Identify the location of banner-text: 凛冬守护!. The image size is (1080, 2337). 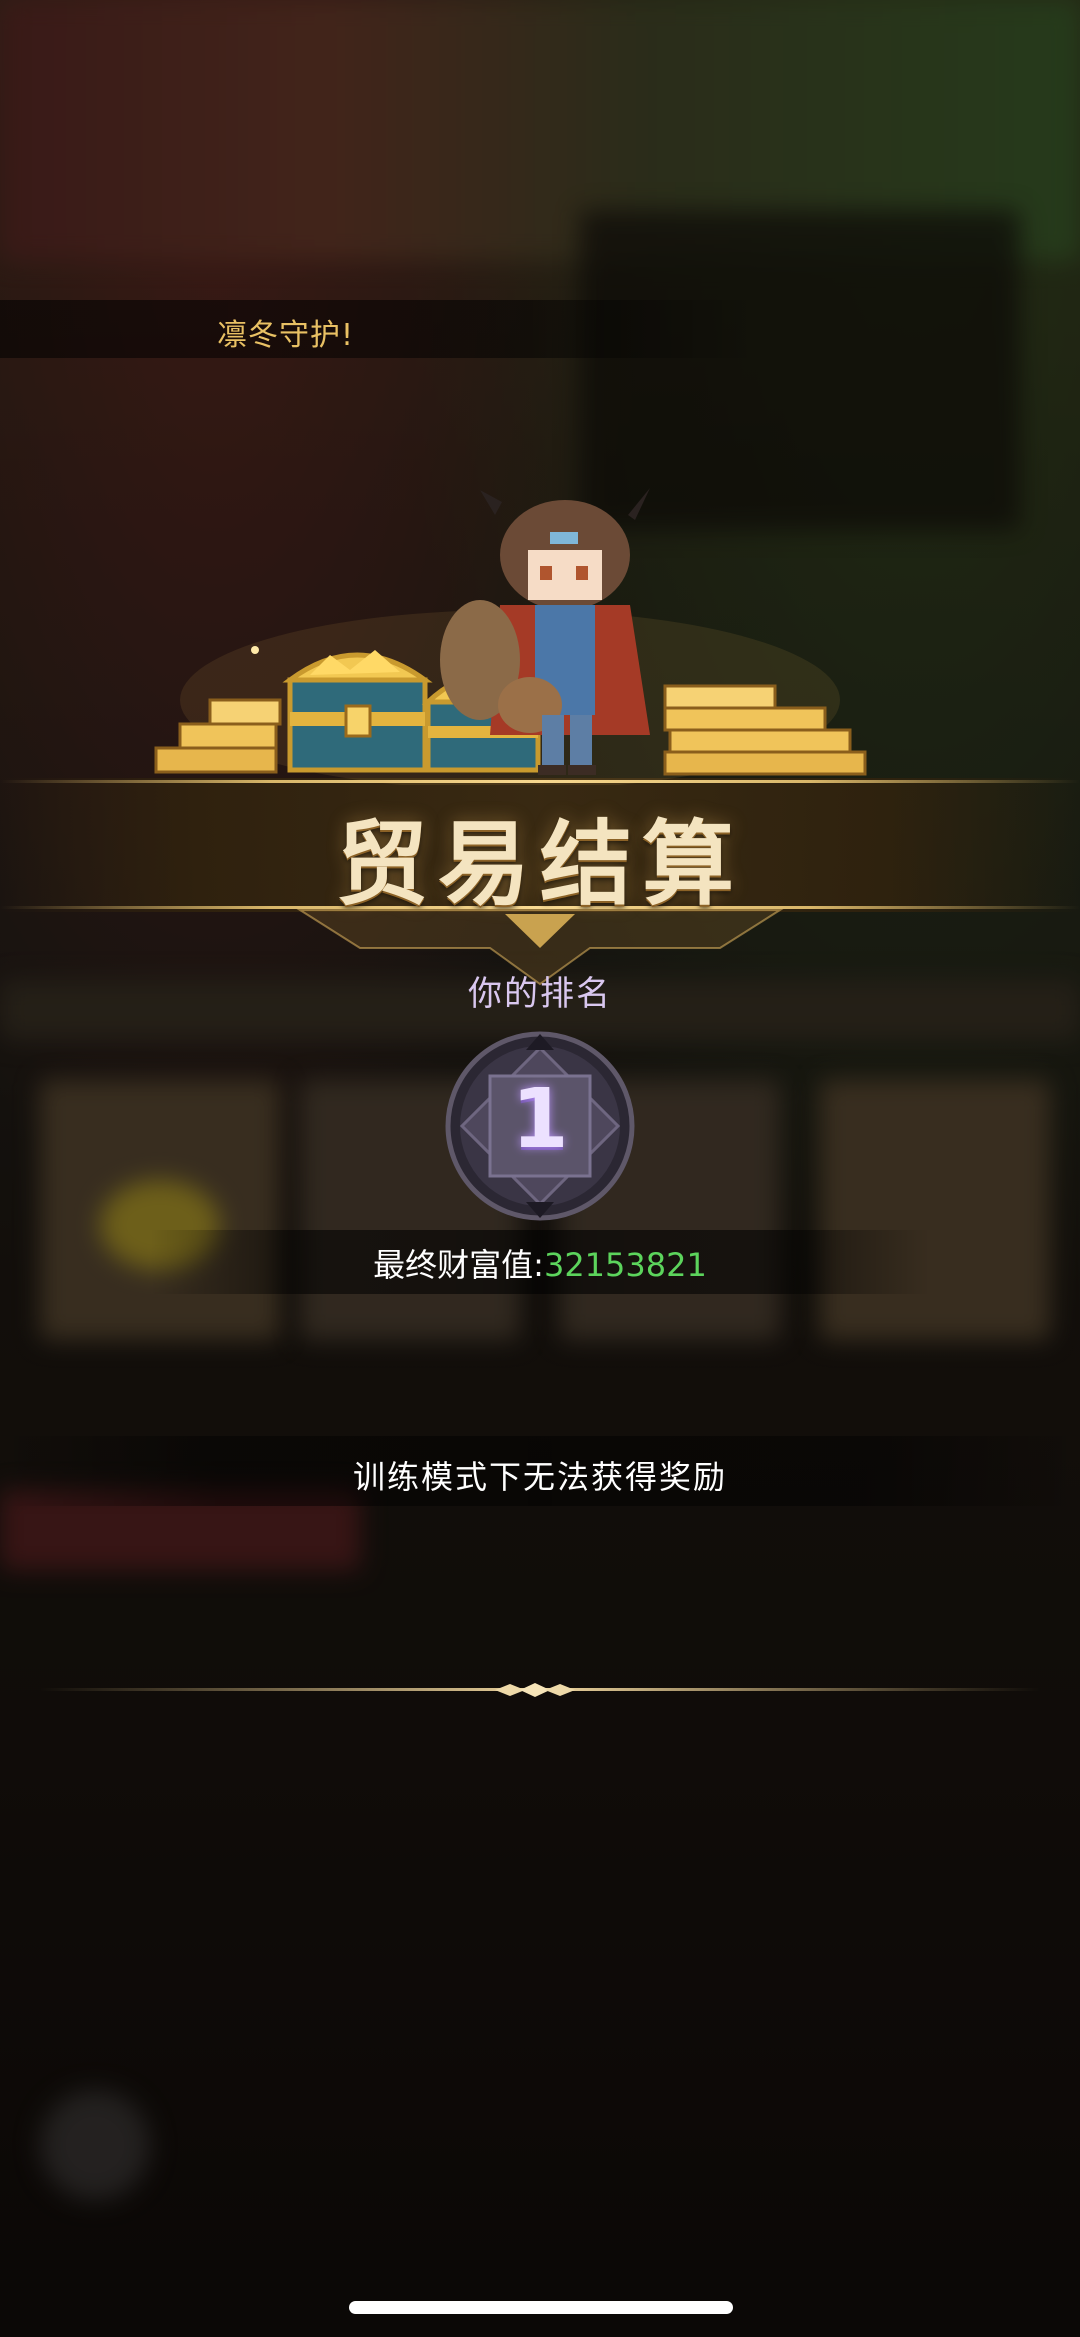
(286, 335).